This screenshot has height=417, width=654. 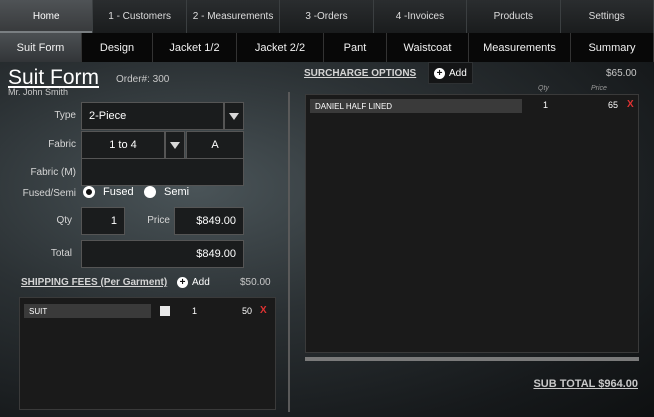 I want to click on tab-jacket-2: Jacket 2/2, so click(x=280, y=47).